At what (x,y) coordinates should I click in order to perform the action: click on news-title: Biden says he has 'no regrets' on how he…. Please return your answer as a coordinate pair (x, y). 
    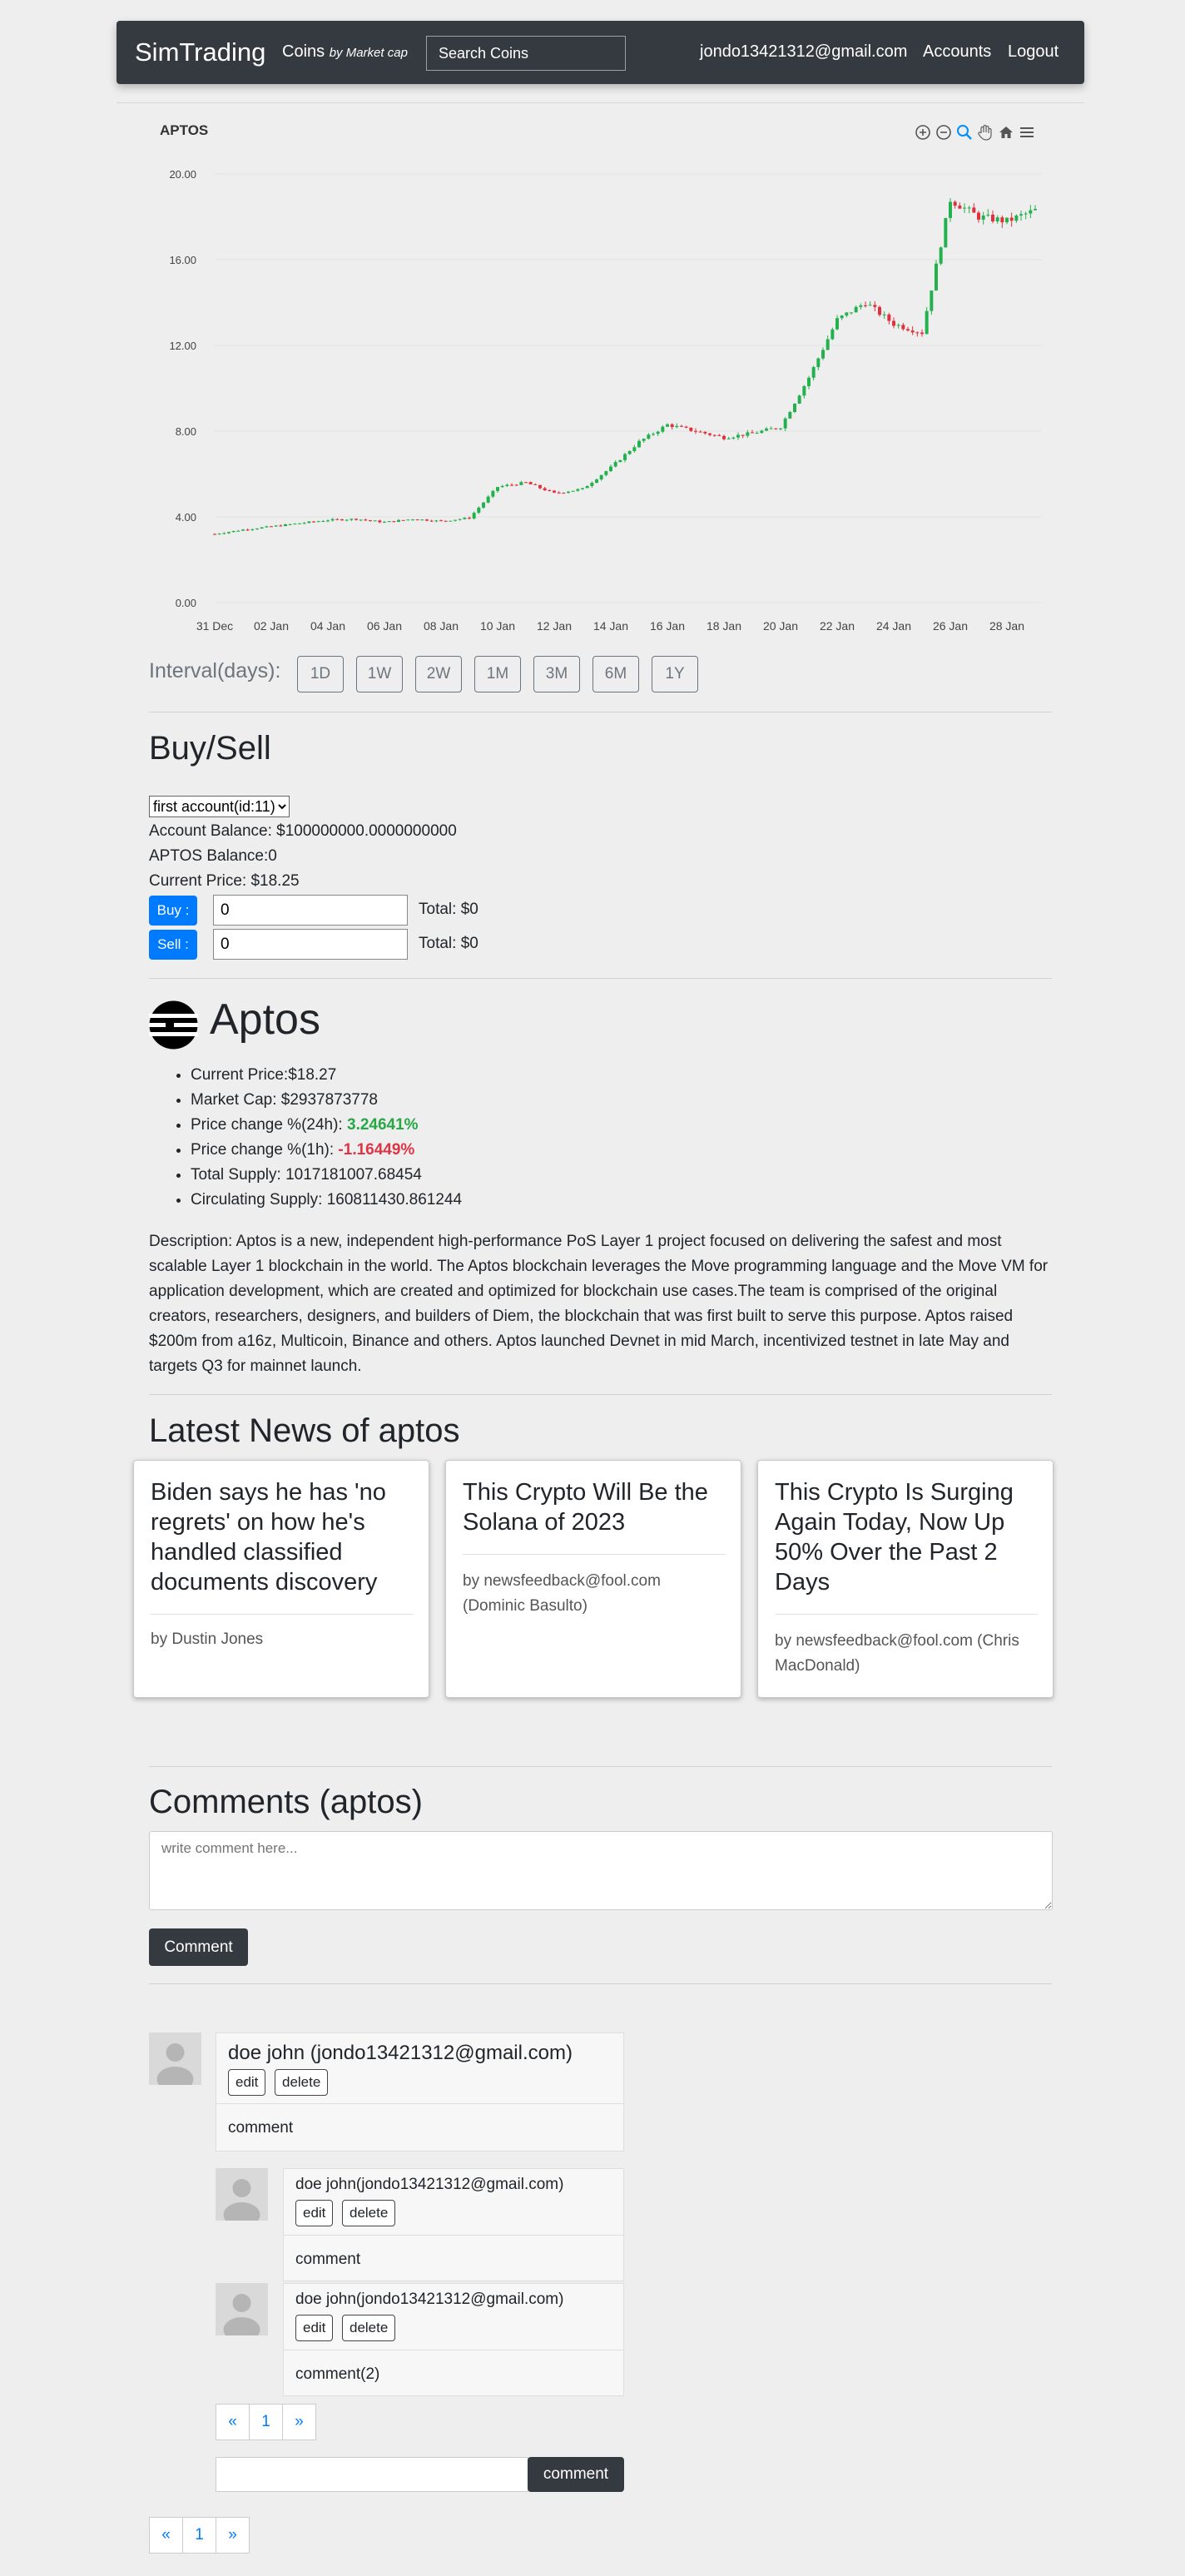
    Looking at the image, I should click on (283, 1537).